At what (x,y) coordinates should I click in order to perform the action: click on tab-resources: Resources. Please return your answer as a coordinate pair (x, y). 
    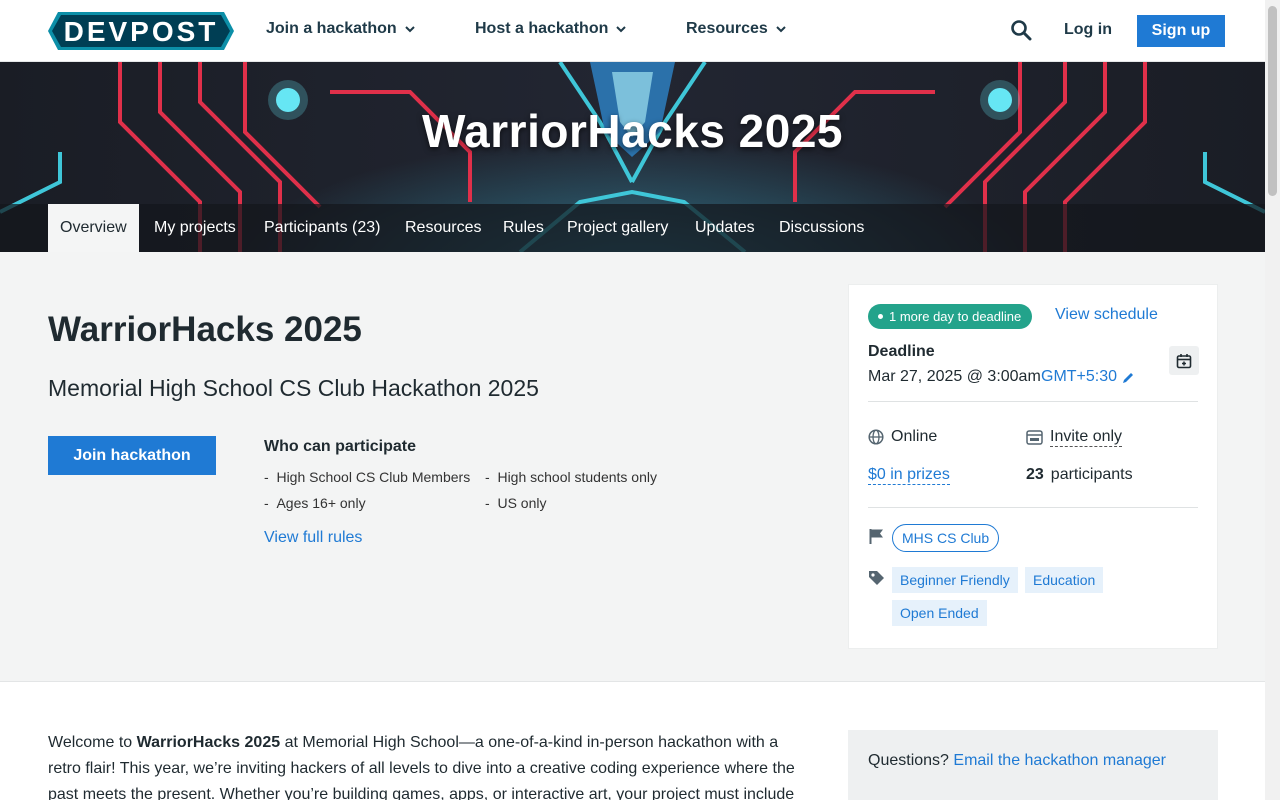
    Looking at the image, I should click on (443, 228).